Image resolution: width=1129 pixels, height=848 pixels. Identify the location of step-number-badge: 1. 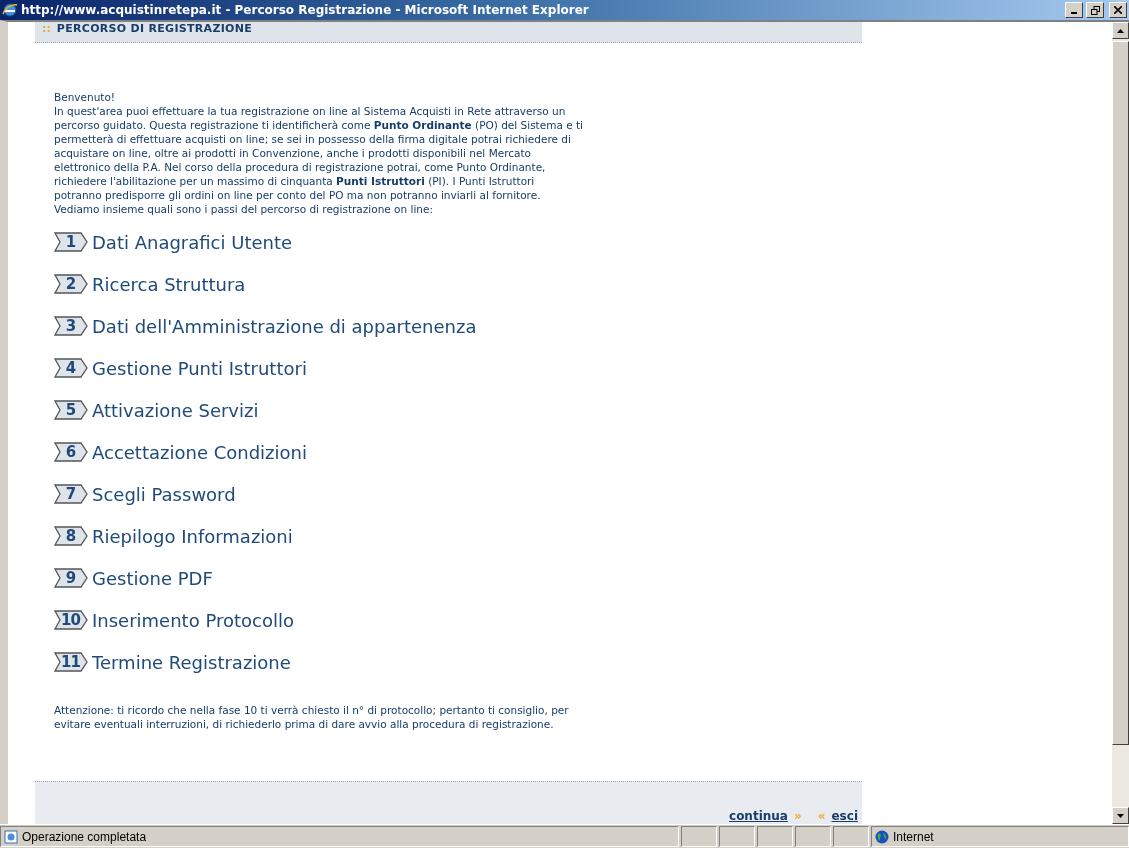
(71, 242).